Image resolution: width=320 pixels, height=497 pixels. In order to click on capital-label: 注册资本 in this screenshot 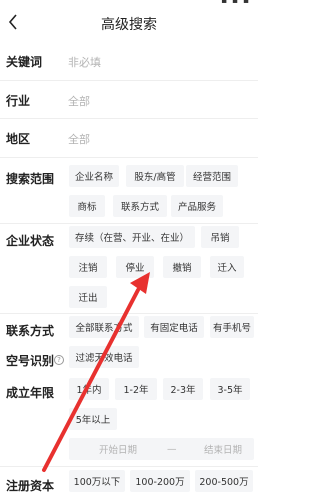, I will do `click(30, 486)`.